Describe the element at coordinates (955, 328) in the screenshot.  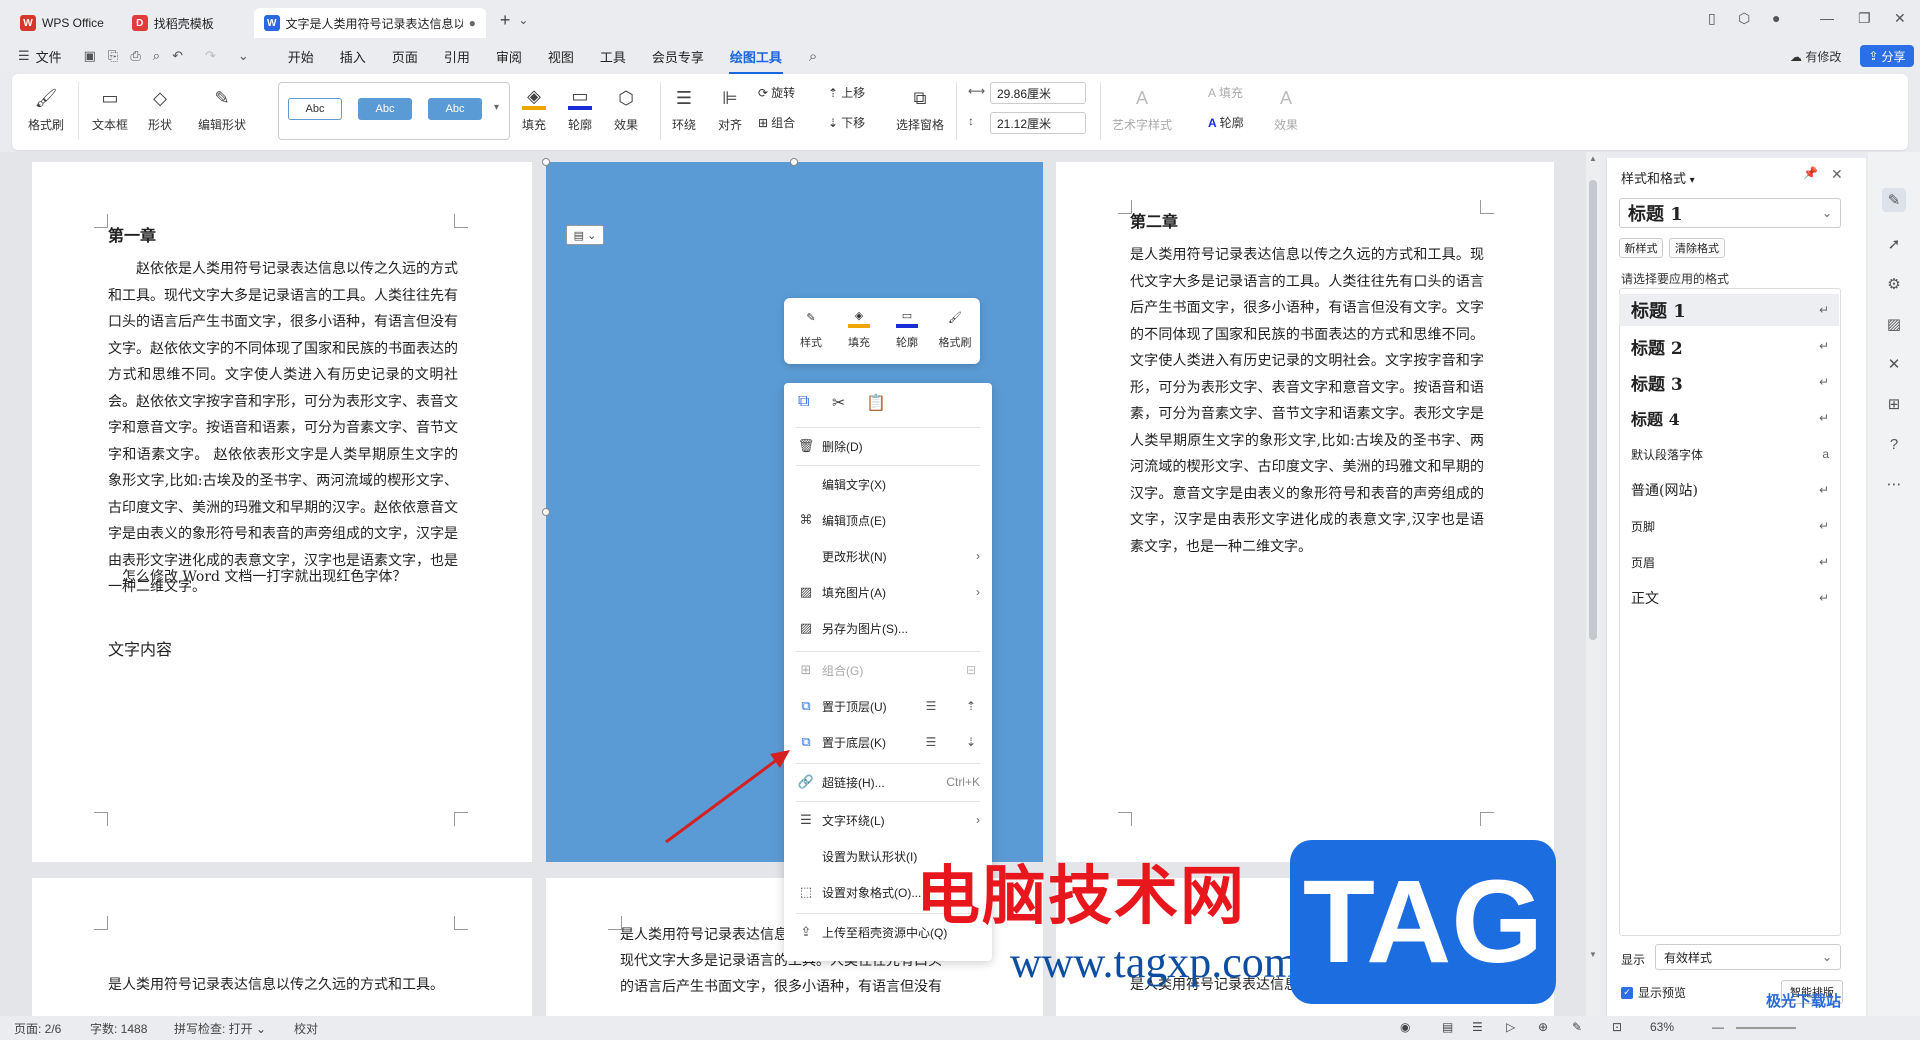
I see `mini-format-painter-button: 🖌 格式刷` at that location.